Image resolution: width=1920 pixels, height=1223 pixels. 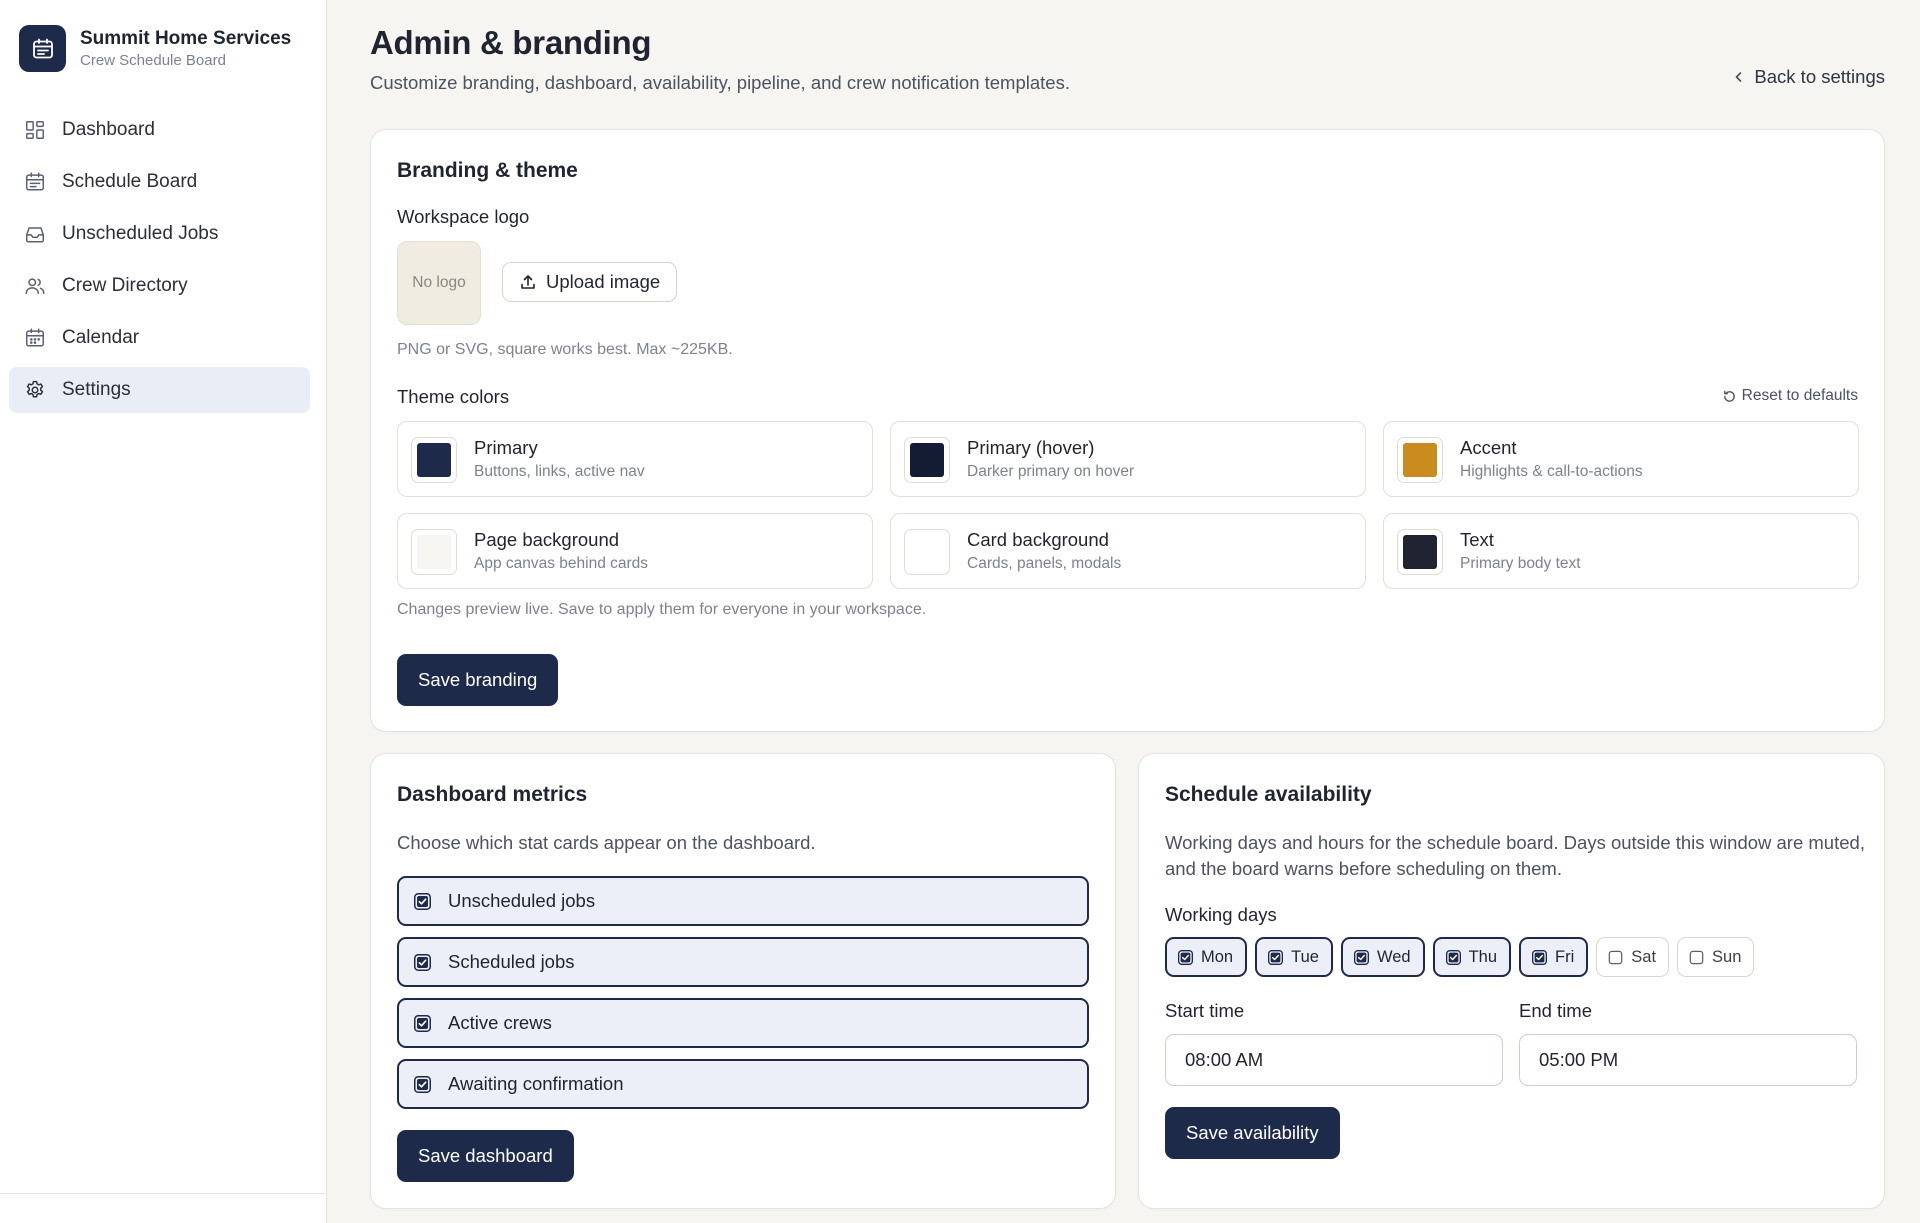 I want to click on page-title: Admin & branding, so click(x=511, y=42).